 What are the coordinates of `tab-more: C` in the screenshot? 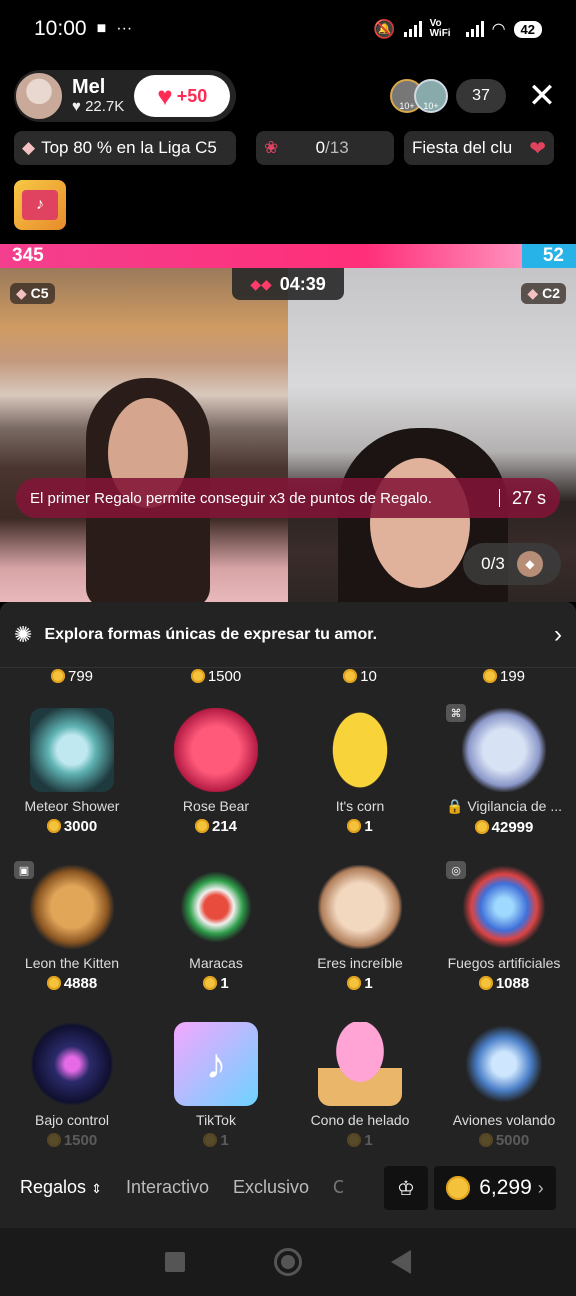 It's located at (338, 1187).